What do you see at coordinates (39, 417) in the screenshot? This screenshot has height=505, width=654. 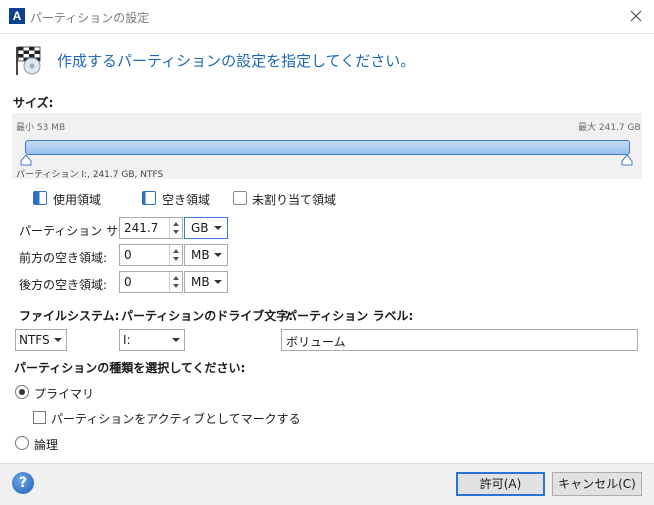 I see `mark-active-checkbox` at bounding box center [39, 417].